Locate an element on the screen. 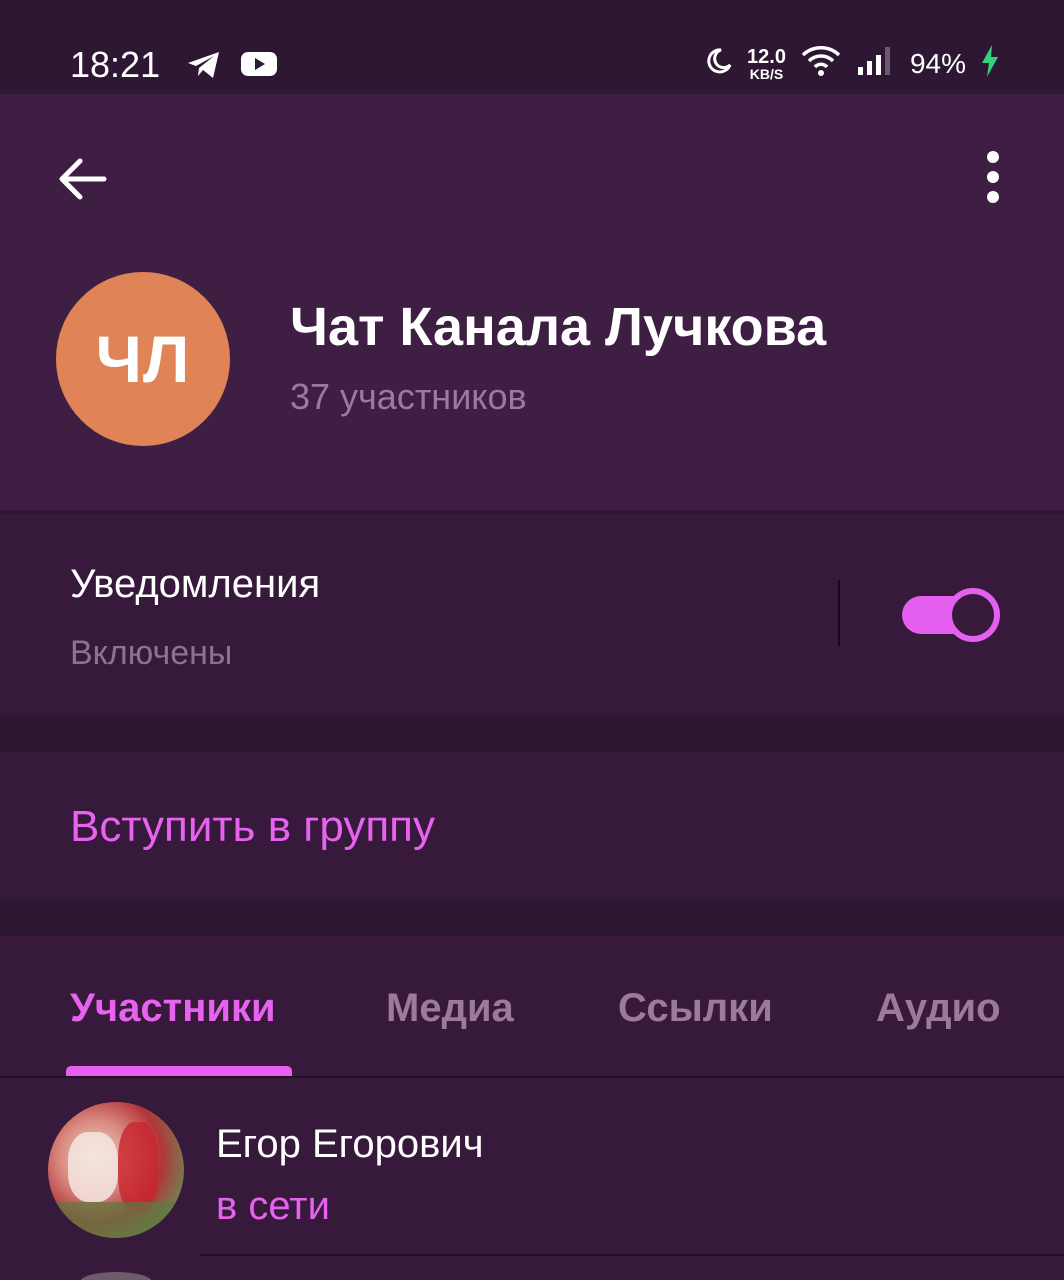  network-speed-value: 12.0 is located at coordinates (766, 56).